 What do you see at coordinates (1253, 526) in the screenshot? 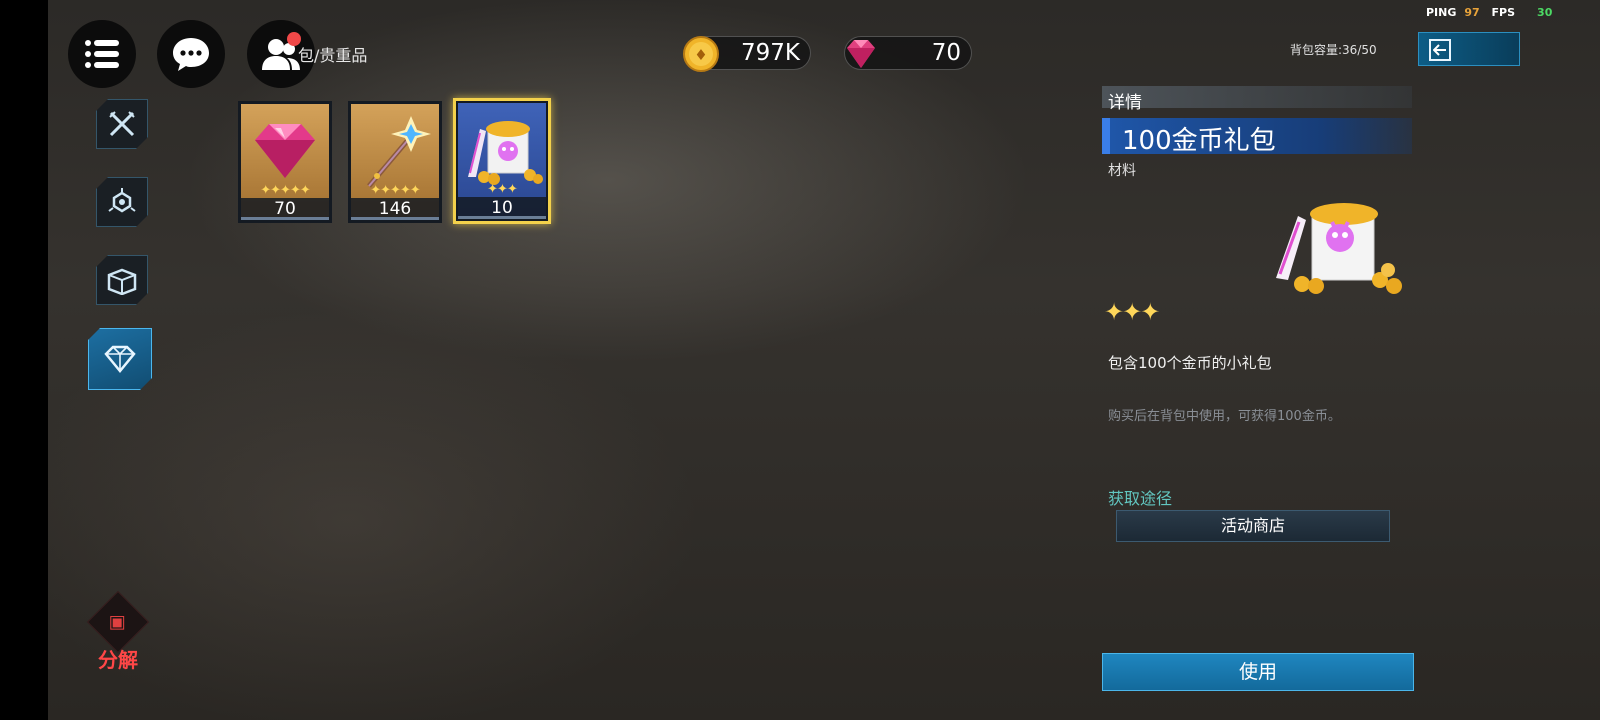
I see `event-shop-button: 活动商店` at bounding box center [1253, 526].